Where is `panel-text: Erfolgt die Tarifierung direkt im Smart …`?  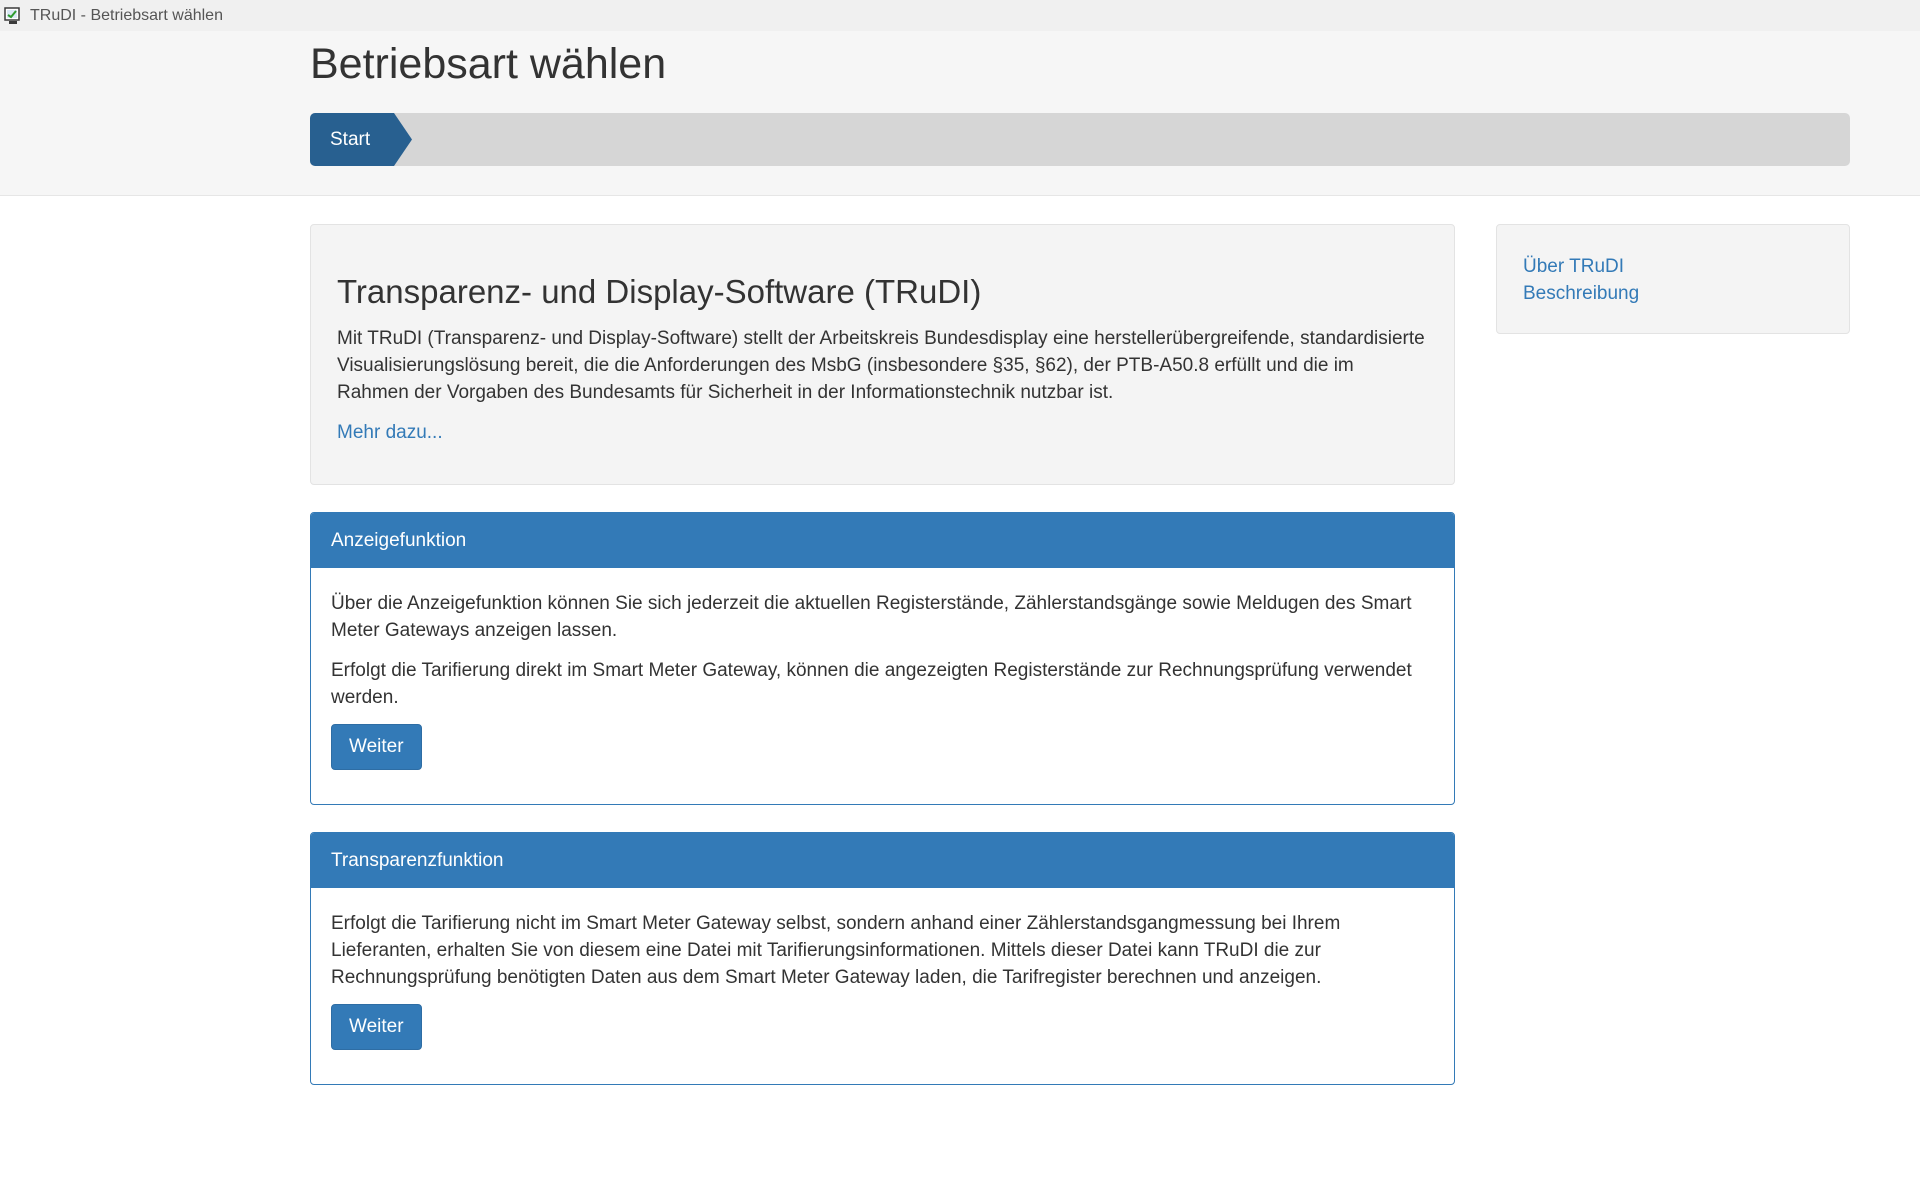
panel-text: Erfolgt die Tarifierung direkt im Smart … is located at coordinates (871, 684).